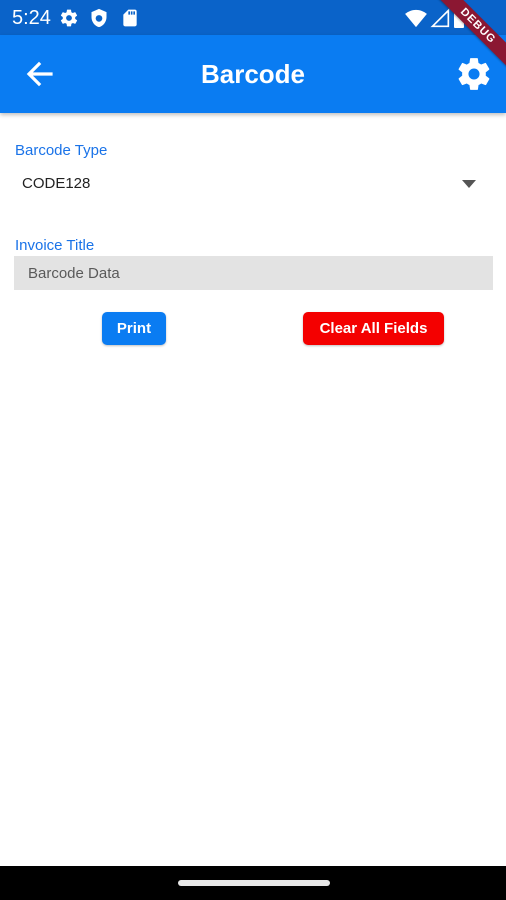 This screenshot has height=900, width=506. I want to click on navigation-bar, so click(253, 883).